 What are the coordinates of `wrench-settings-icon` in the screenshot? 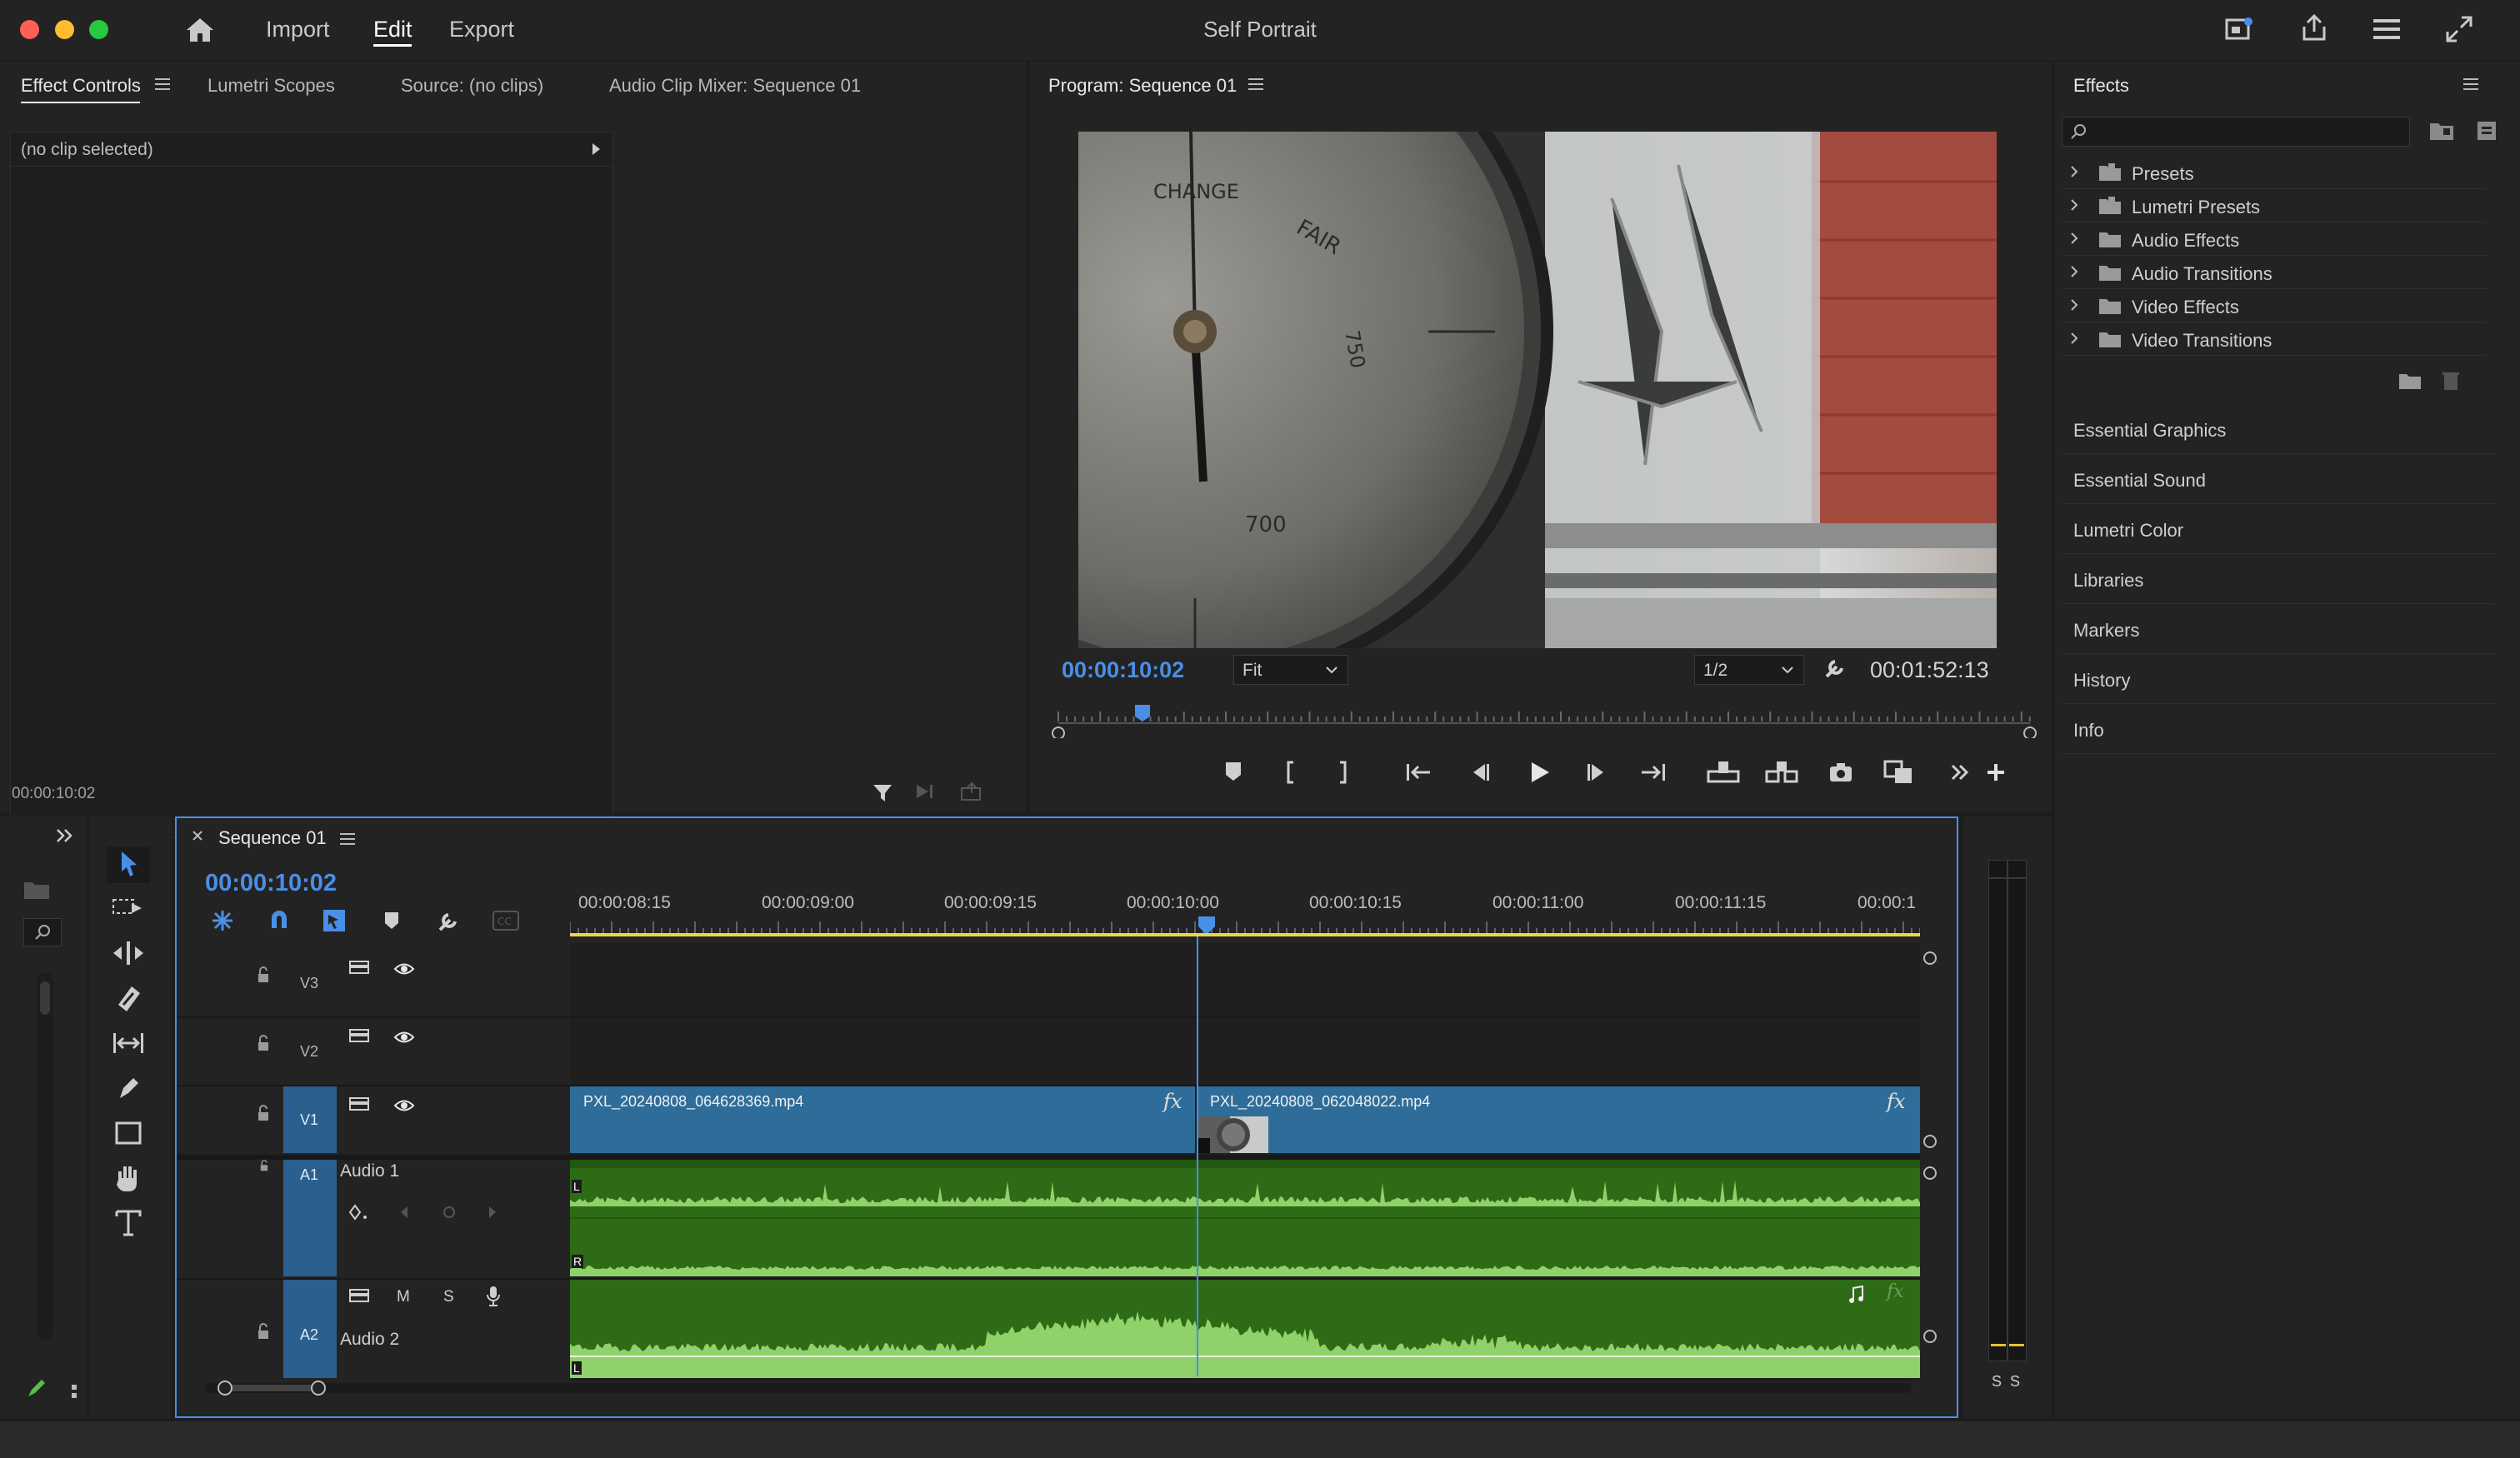 It's located at (1835, 667).